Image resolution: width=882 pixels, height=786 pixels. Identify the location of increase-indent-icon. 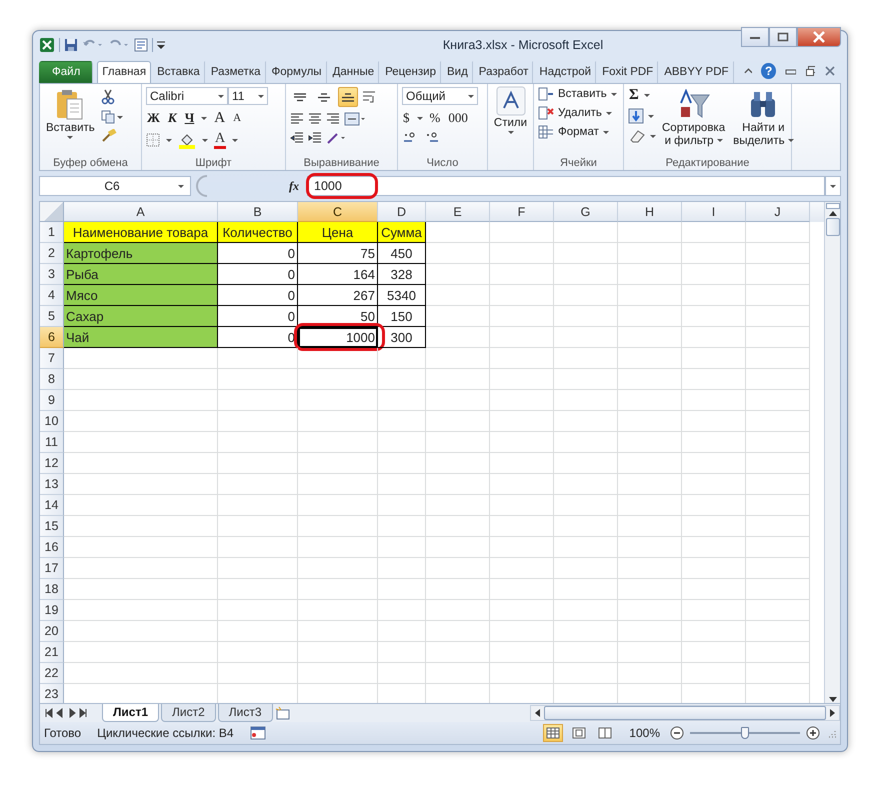
(315, 138).